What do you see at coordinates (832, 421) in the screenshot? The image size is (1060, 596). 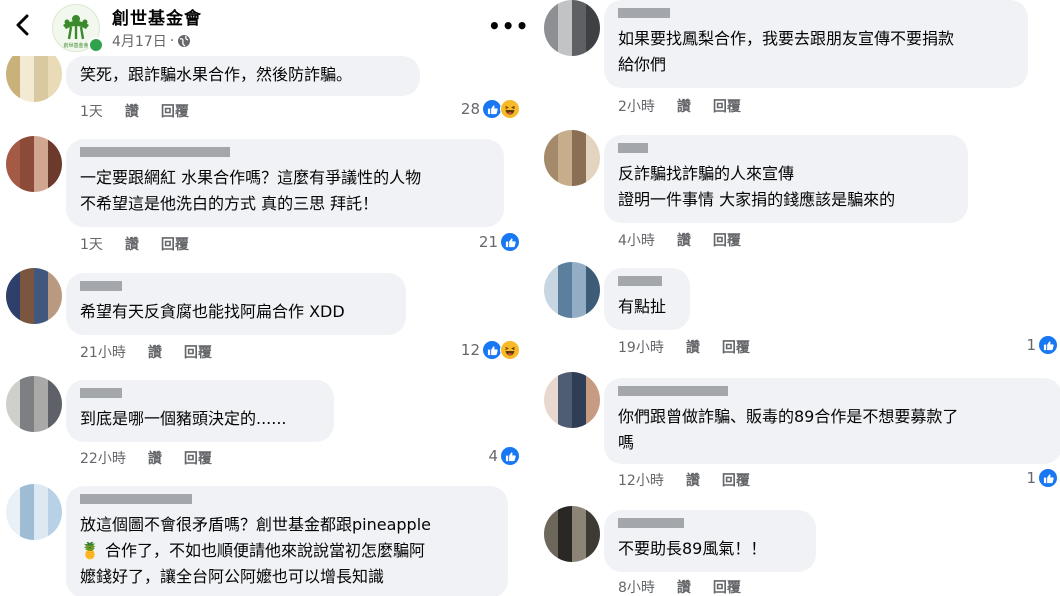 I see `comment-bubble: 你們跟曾做詐騙、販毒的89合作是不想要募款了 嗎` at bounding box center [832, 421].